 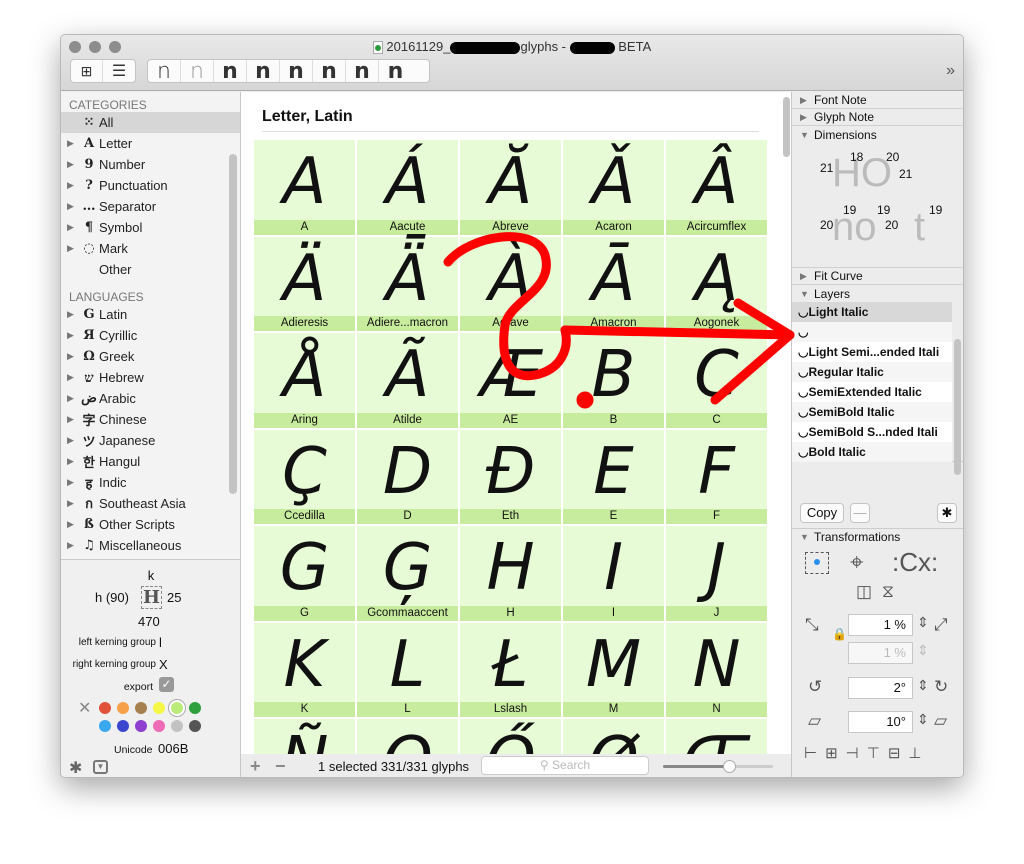 I want to click on annotation-dot, so click(x=585, y=400).